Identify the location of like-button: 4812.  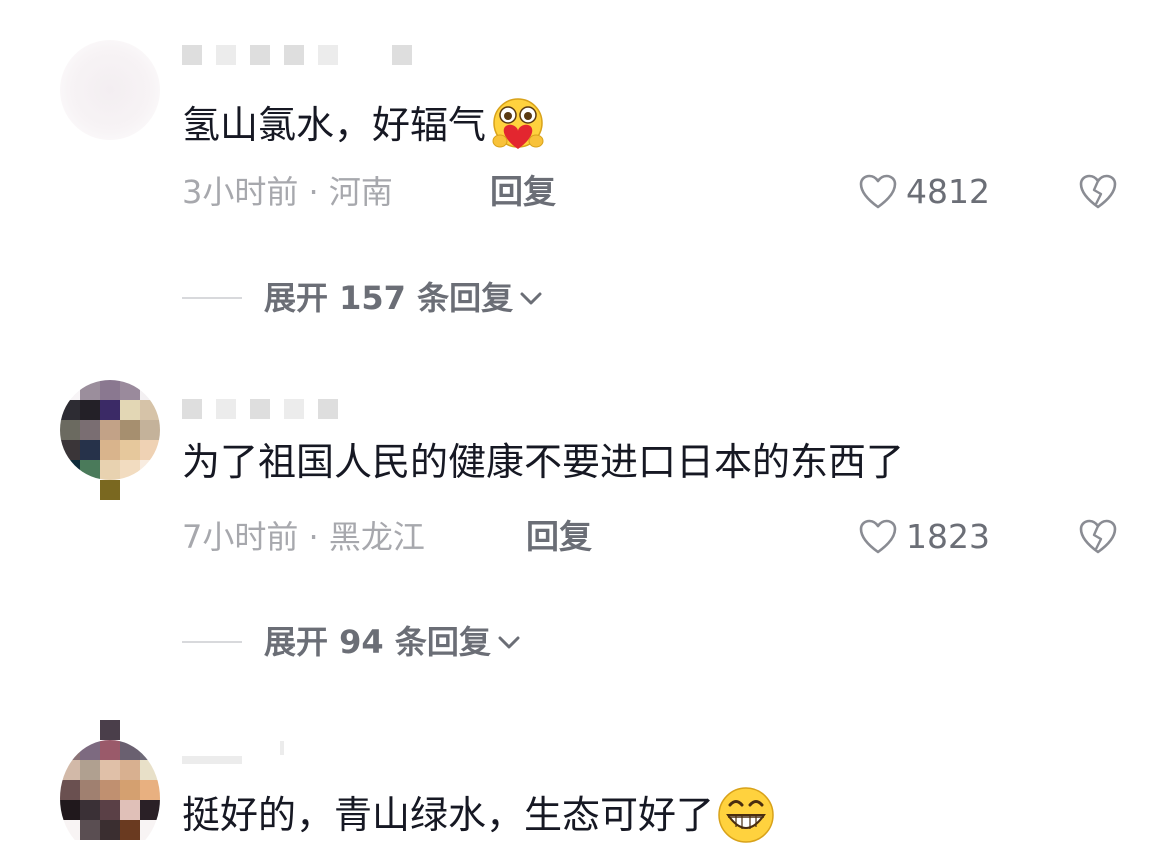
(924, 192).